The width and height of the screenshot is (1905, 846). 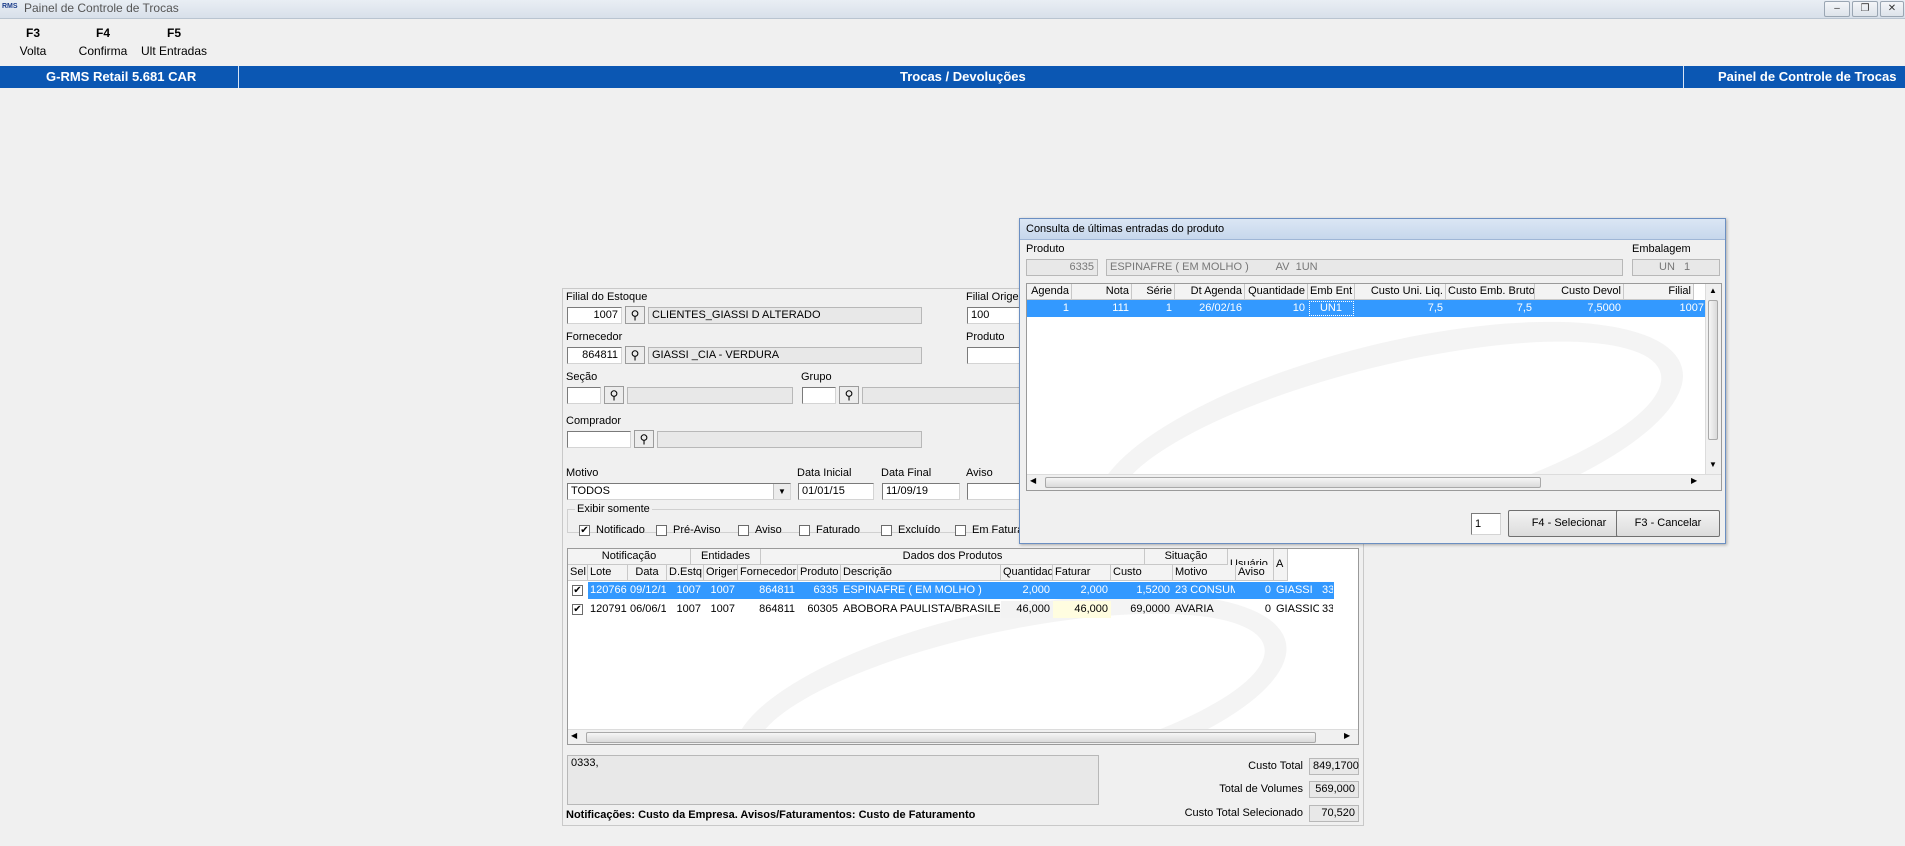 What do you see at coordinates (1713, 464) in the screenshot?
I see `scroll-down-icon: ▼` at bounding box center [1713, 464].